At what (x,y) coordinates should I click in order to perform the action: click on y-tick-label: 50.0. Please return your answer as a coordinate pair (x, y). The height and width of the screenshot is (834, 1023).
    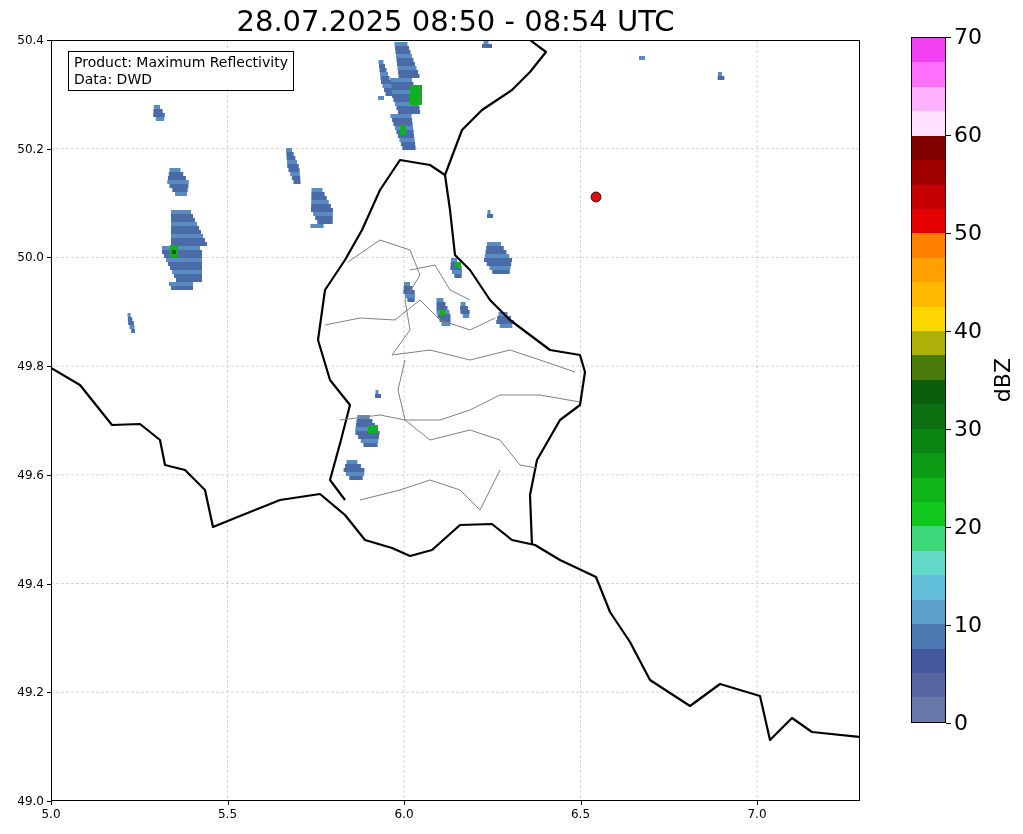
    Looking at the image, I should click on (30, 257).